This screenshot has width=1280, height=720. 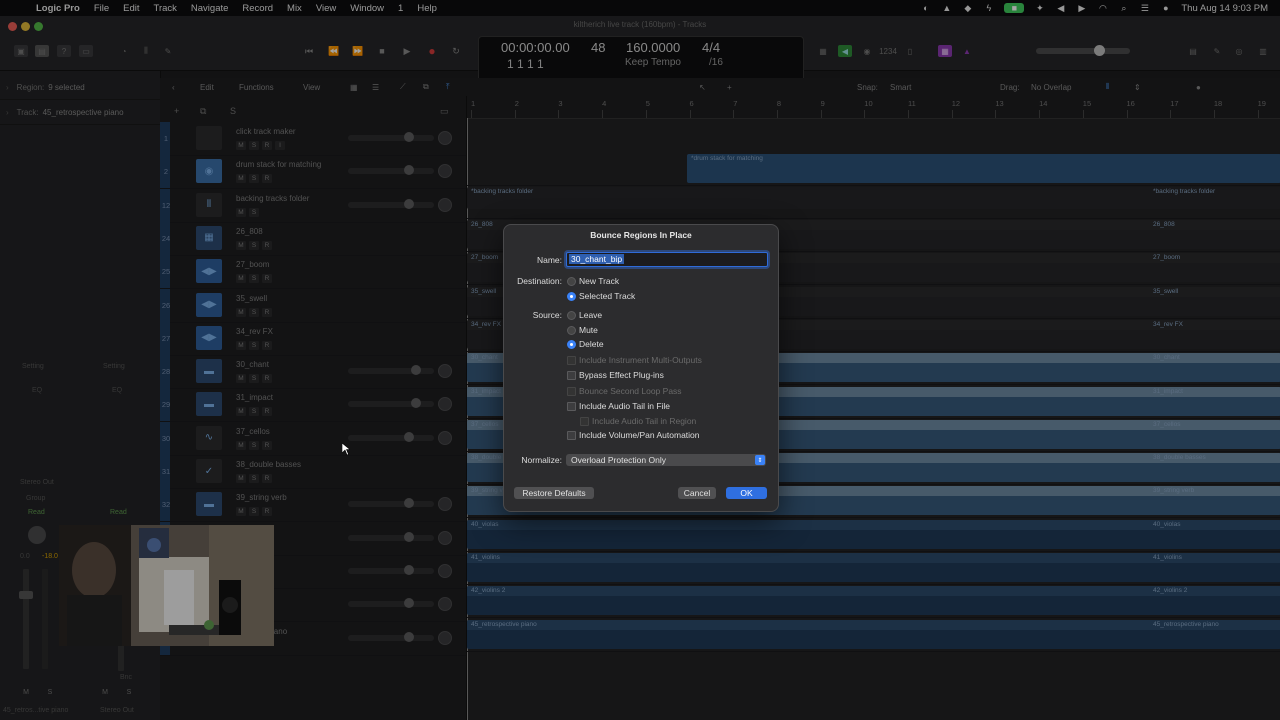 What do you see at coordinates (21, 51) in the screenshot?
I see `library-icon: ▣` at bounding box center [21, 51].